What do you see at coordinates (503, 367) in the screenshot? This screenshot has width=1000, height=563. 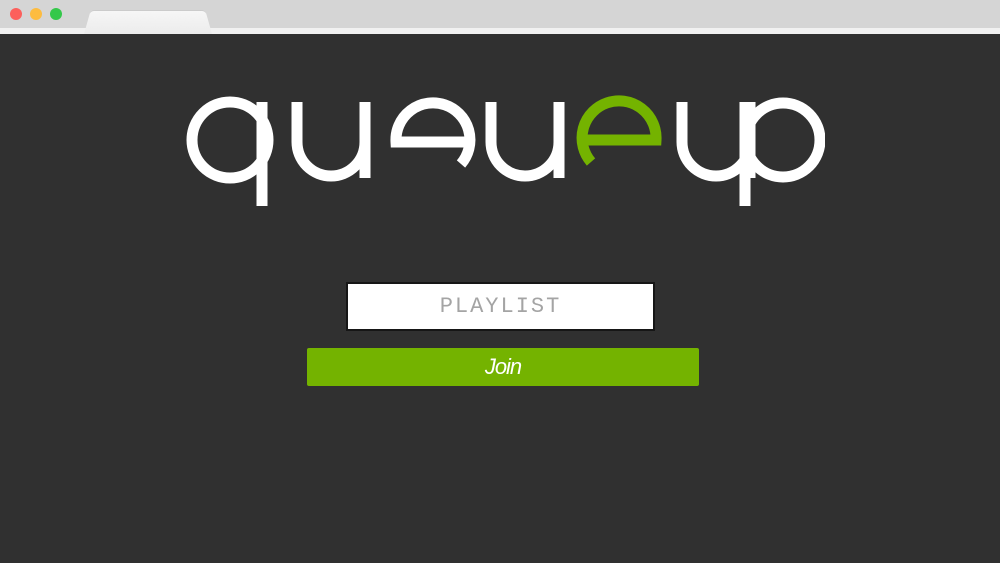 I see `join-button: Join` at bounding box center [503, 367].